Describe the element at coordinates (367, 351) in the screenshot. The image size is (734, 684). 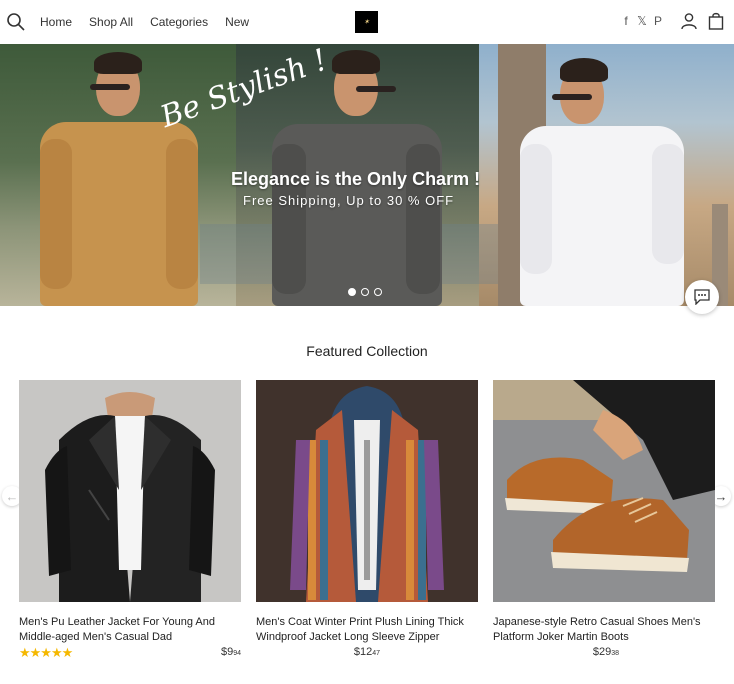
I see `featured-collection-title: Featured Collection` at that location.